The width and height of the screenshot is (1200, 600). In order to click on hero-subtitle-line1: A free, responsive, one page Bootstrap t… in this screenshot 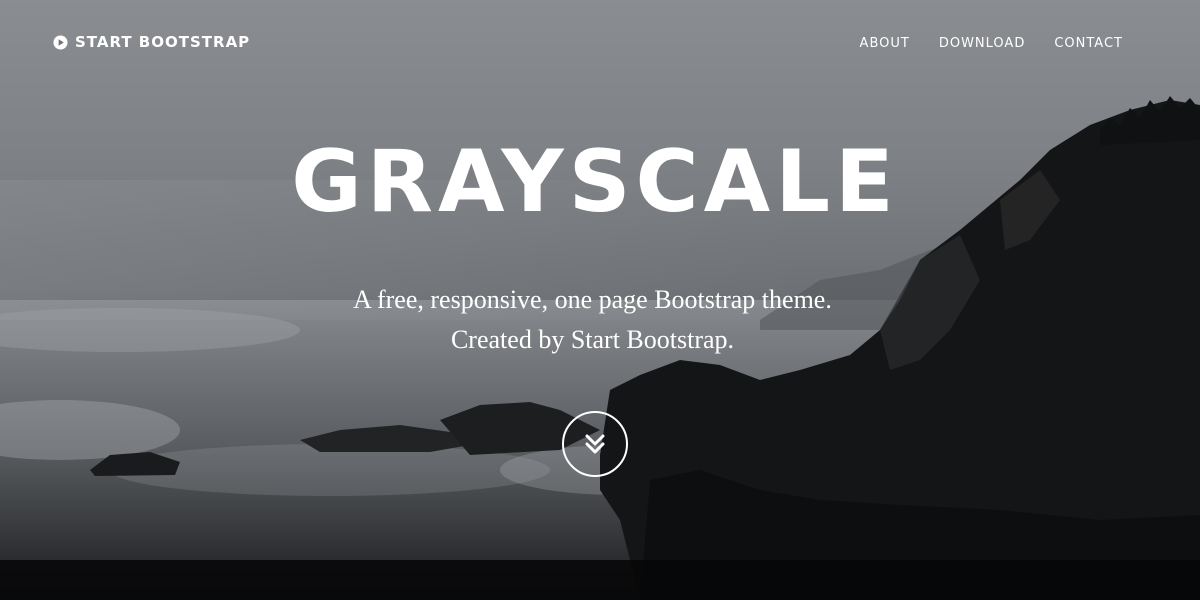, I will do `click(592, 299)`.